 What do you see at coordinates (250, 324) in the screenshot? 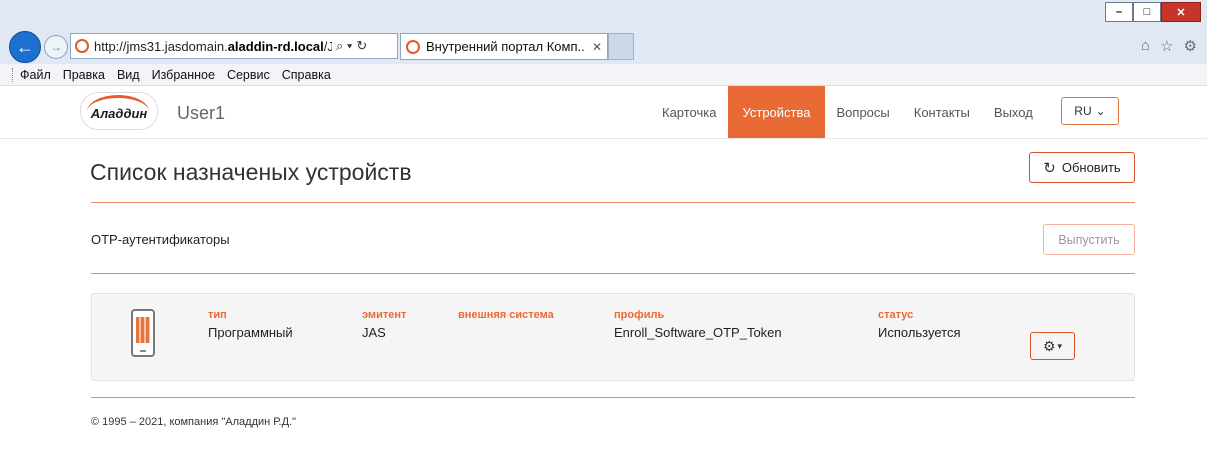
I see `device-type: тип Программный` at bounding box center [250, 324].